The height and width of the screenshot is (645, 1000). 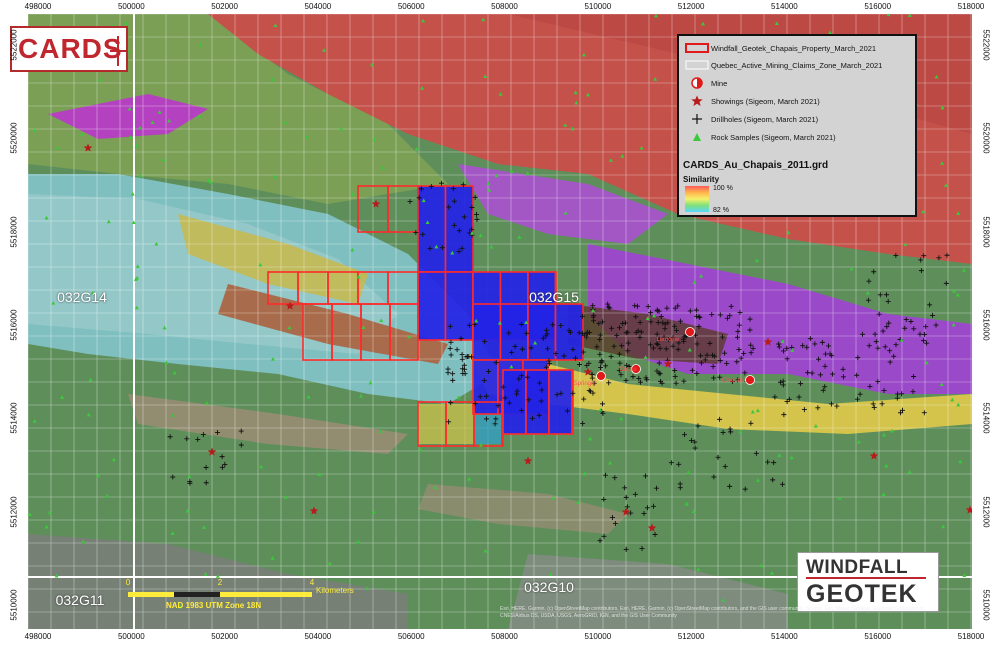 What do you see at coordinates (335, 590) in the screenshot?
I see `scale-units: Kilometers` at bounding box center [335, 590].